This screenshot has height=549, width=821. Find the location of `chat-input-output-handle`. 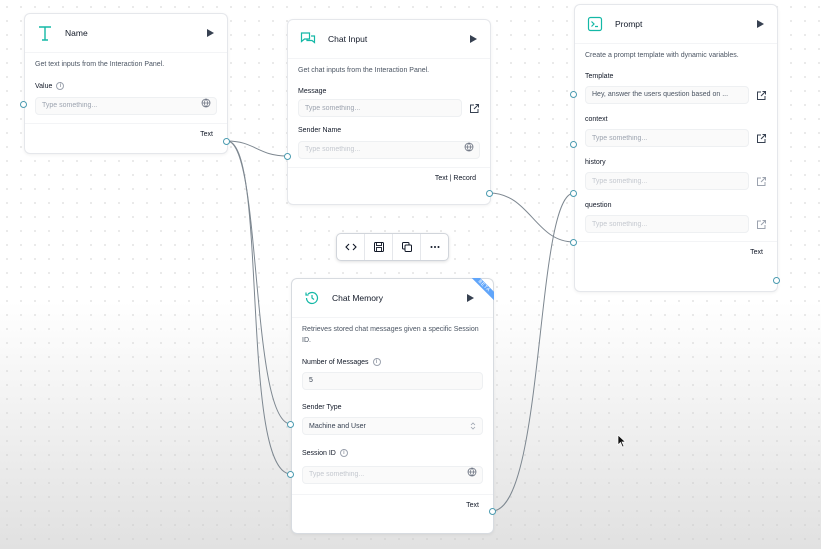

chat-input-output-handle is located at coordinates (489, 193).